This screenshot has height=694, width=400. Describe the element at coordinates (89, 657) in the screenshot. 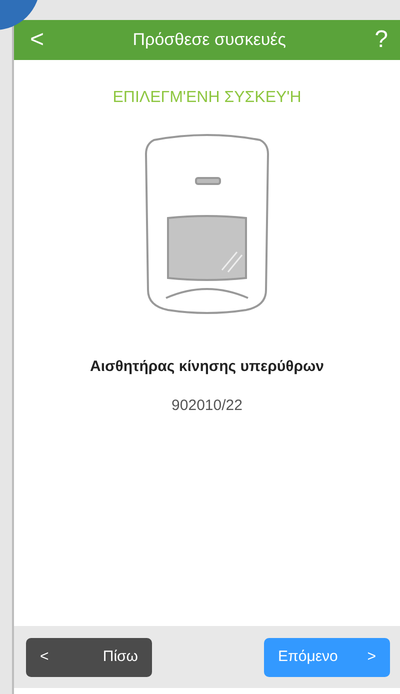

I see `back-button: < Πίσω` at that location.